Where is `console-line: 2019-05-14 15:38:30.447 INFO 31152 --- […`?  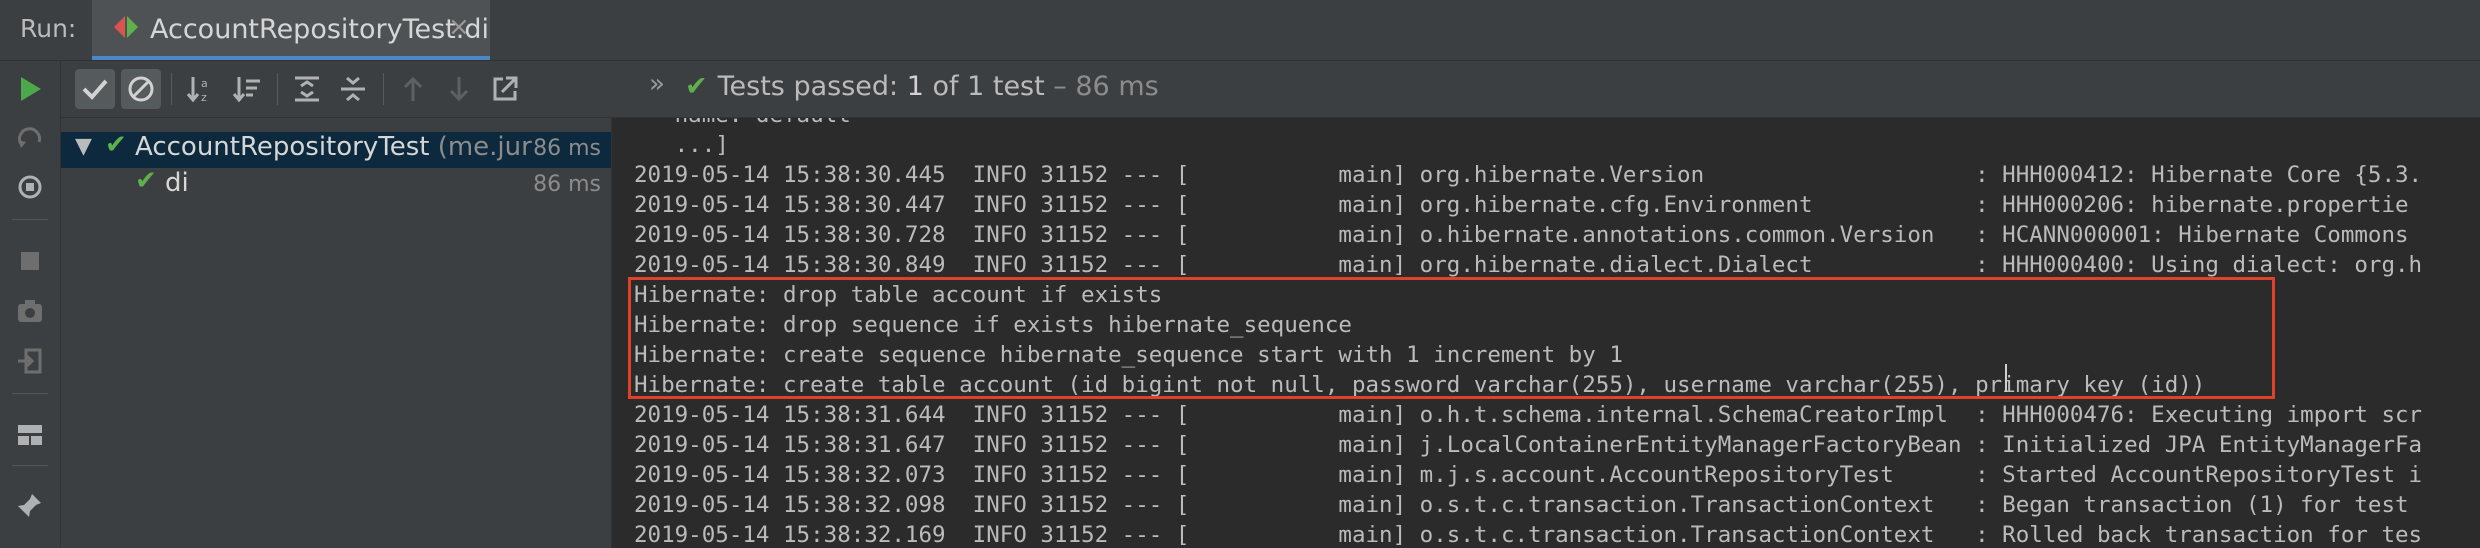
console-line: 2019-05-14 15:38:30.447 INFO 31152 --- [… is located at coordinates (1521, 205).